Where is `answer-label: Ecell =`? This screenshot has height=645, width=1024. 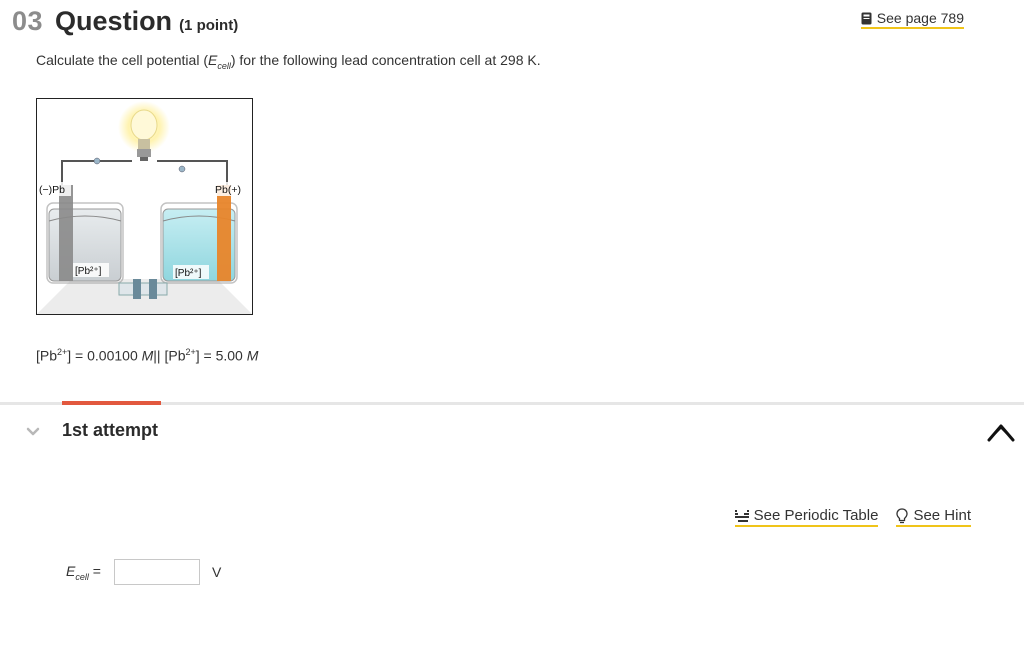 answer-label: Ecell = is located at coordinates (83, 572).